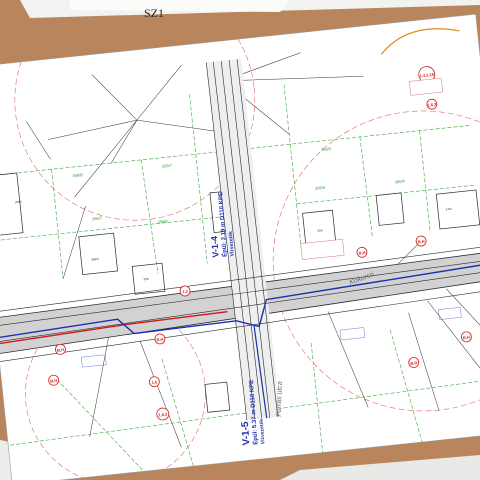 The width and height of the screenshot is (480, 480). I want to click on title-sheet, so click(180, 6).